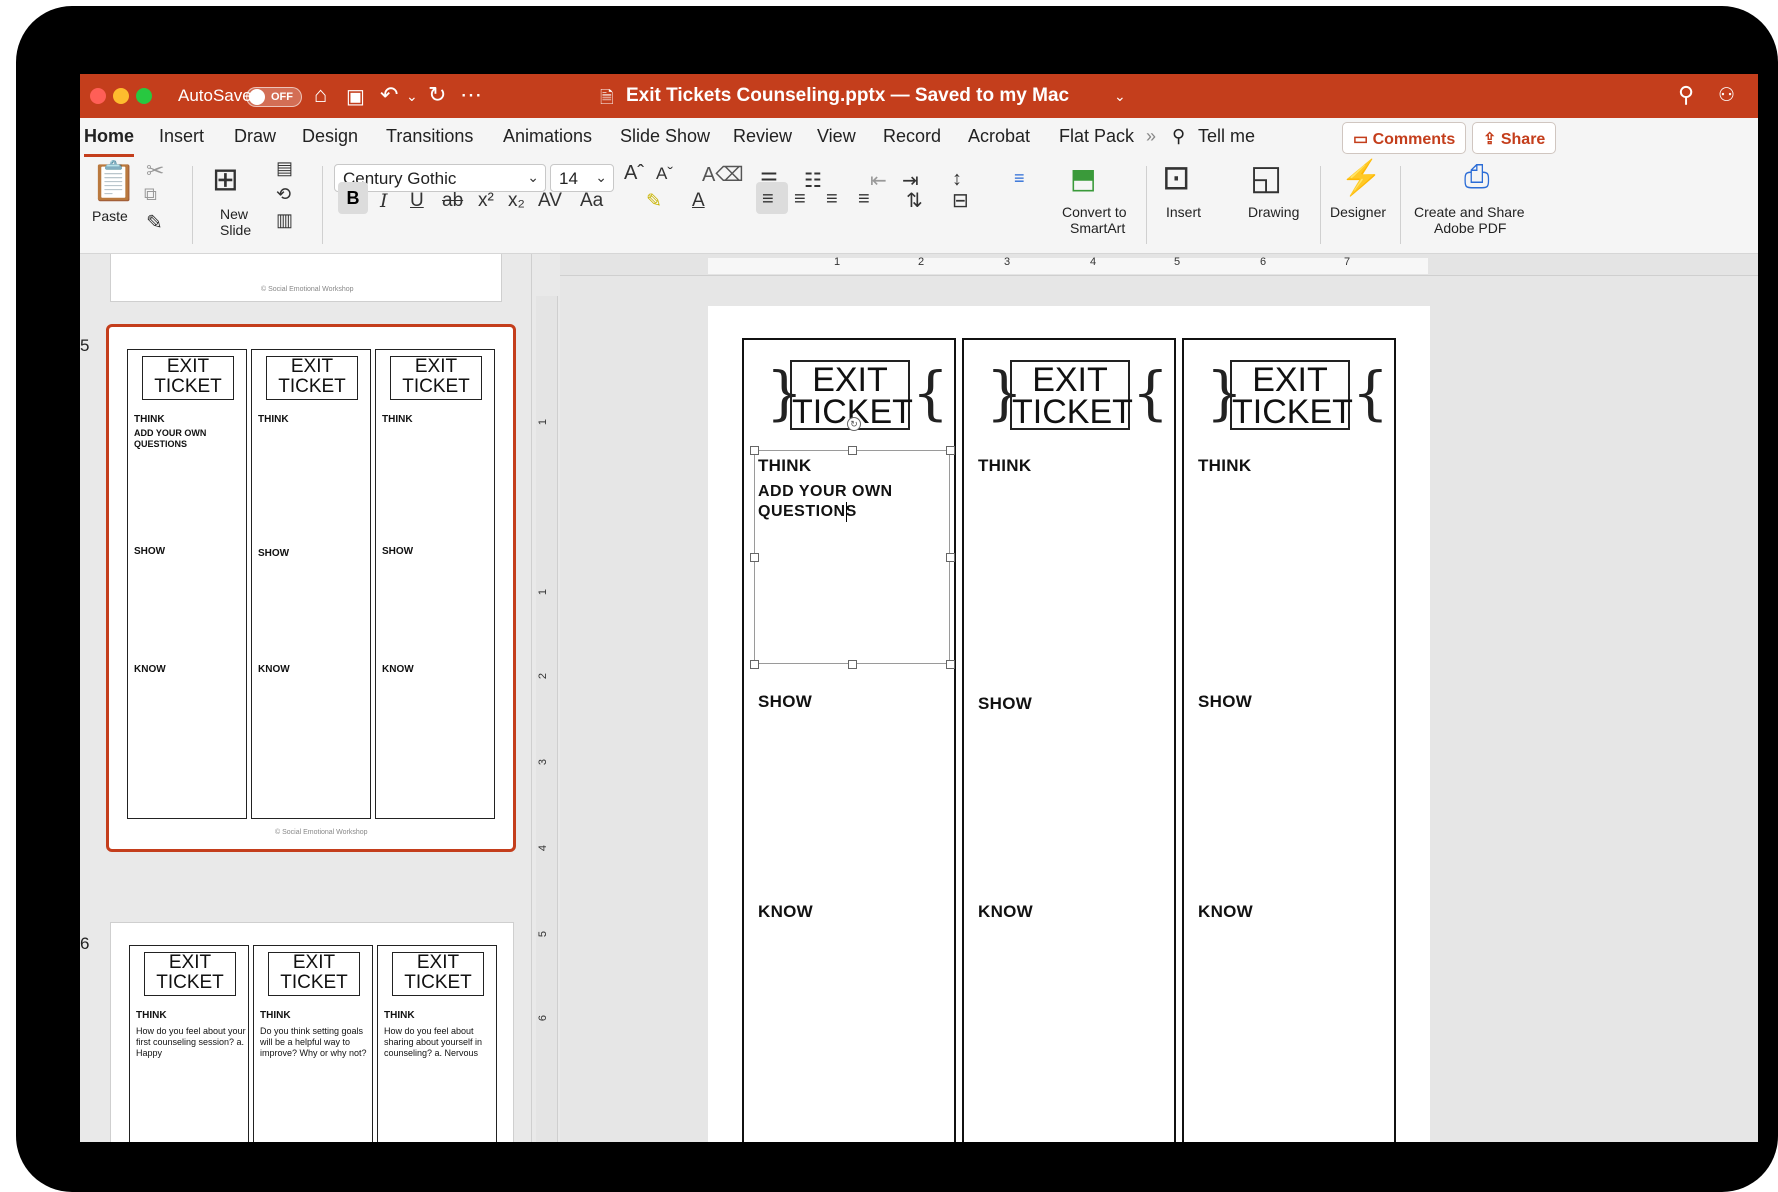 The width and height of the screenshot is (1778, 1192). Describe the element at coordinates (813, 180) in the screenshot. I see `numbering-icon: ☷` at that location.